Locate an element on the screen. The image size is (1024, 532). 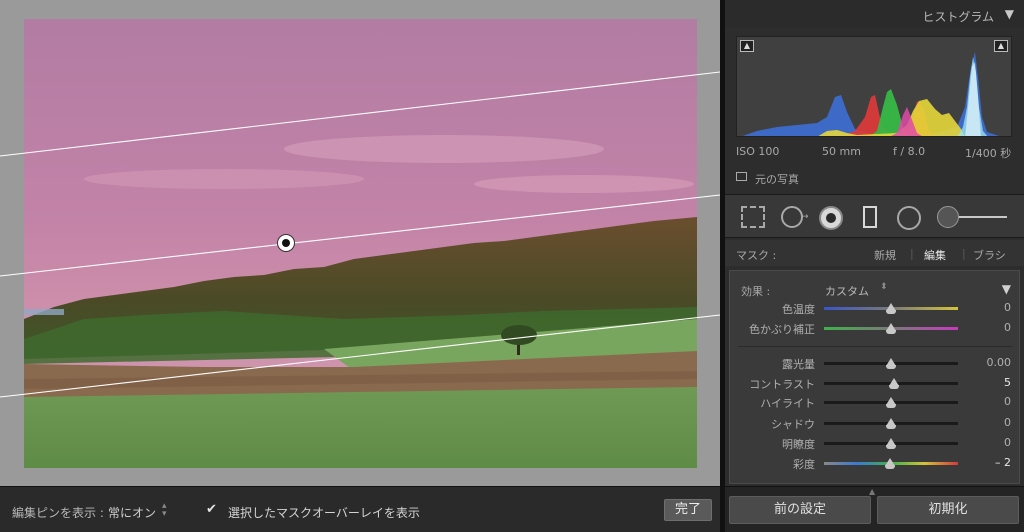
slider-label: ハイライト is located at coordinates (787, 403).